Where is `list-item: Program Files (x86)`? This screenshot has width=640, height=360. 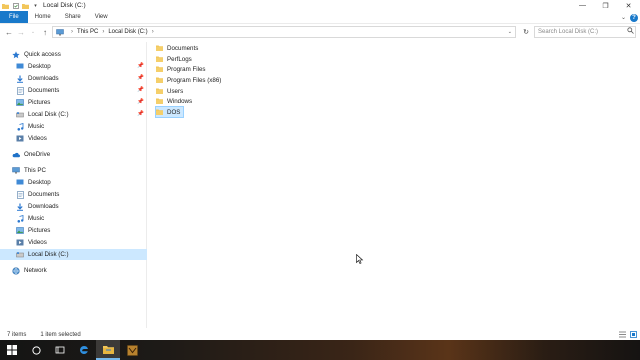 list-item: Program Files (x86) is located at coordinates (190, 80).